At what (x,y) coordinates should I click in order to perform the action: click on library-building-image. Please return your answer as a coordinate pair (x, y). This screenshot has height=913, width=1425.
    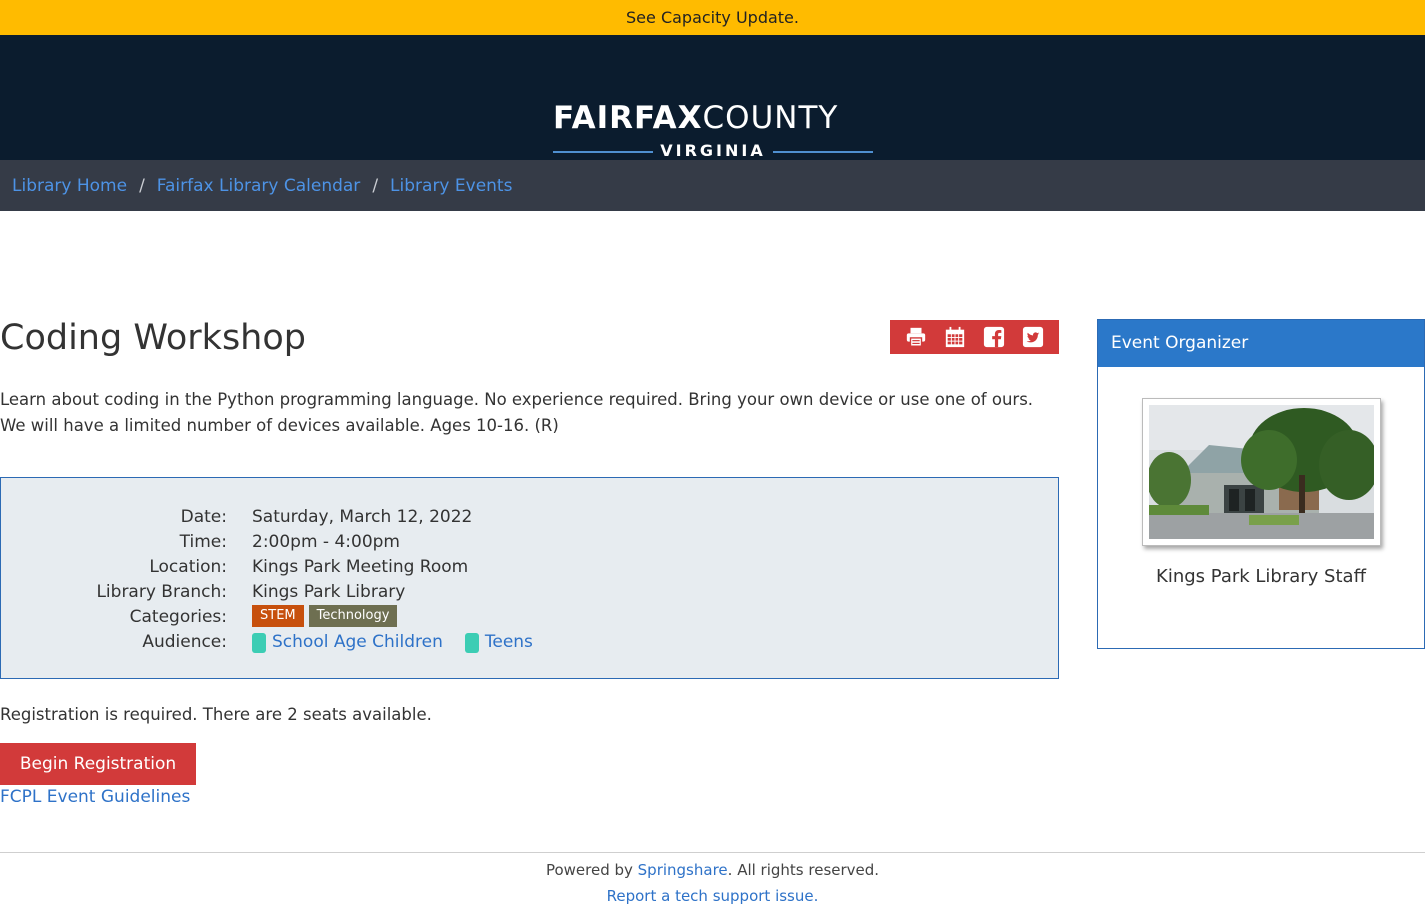
    Looking at the image, I should click on (1261, 472).